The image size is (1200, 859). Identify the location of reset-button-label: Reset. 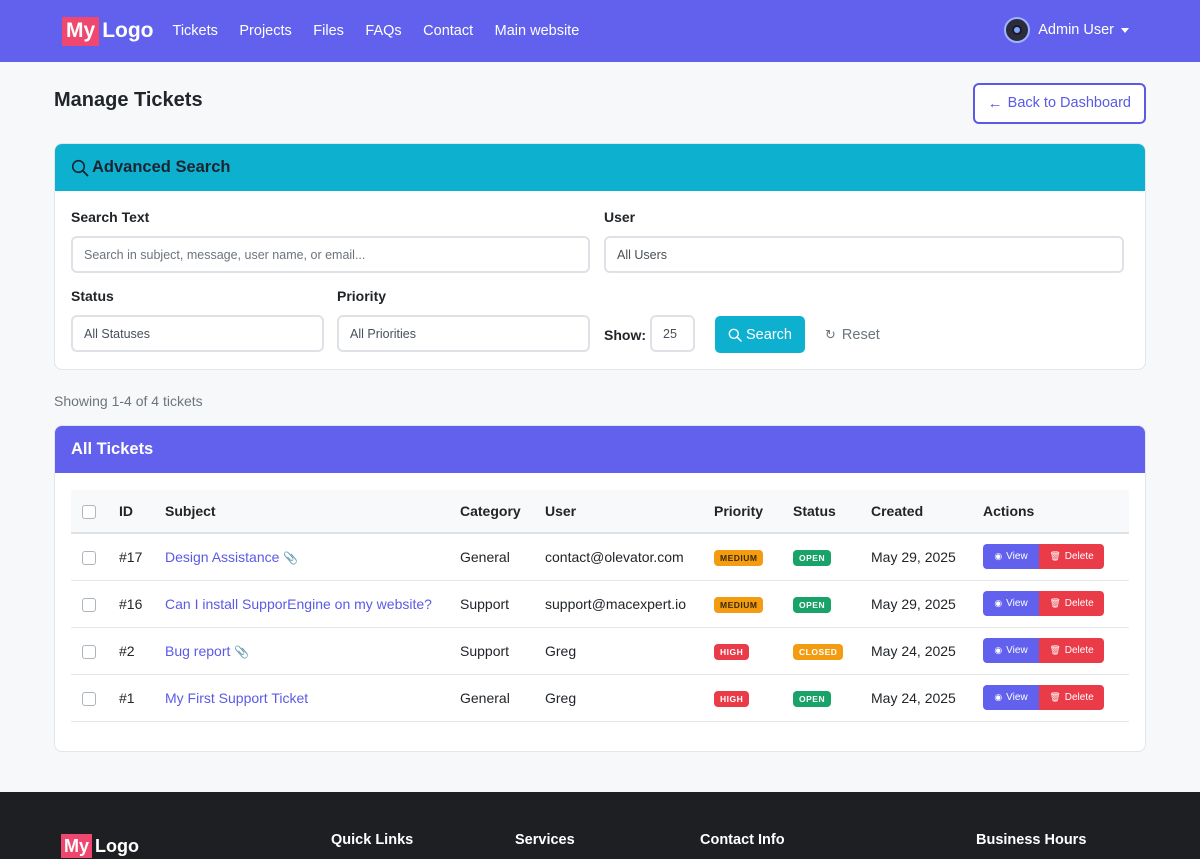
(860, 334).